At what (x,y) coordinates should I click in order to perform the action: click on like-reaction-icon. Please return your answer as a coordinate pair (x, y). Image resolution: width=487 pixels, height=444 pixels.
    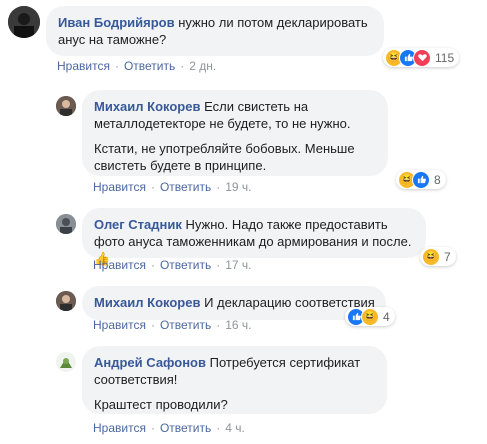
    Looking at the image, I should click on (421, 179).